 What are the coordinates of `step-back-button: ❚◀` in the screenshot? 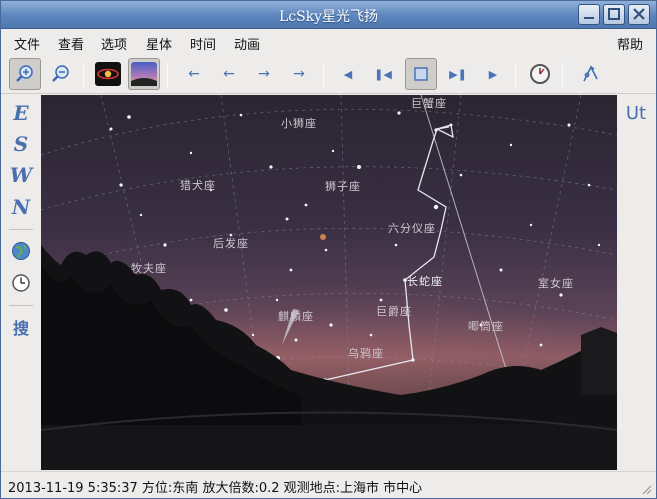 It's located at (383, 74).